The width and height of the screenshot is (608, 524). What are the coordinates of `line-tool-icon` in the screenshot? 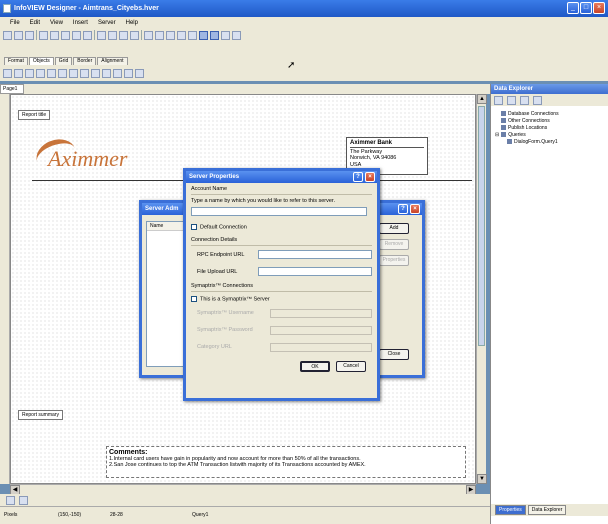 It's located at (62, 73).